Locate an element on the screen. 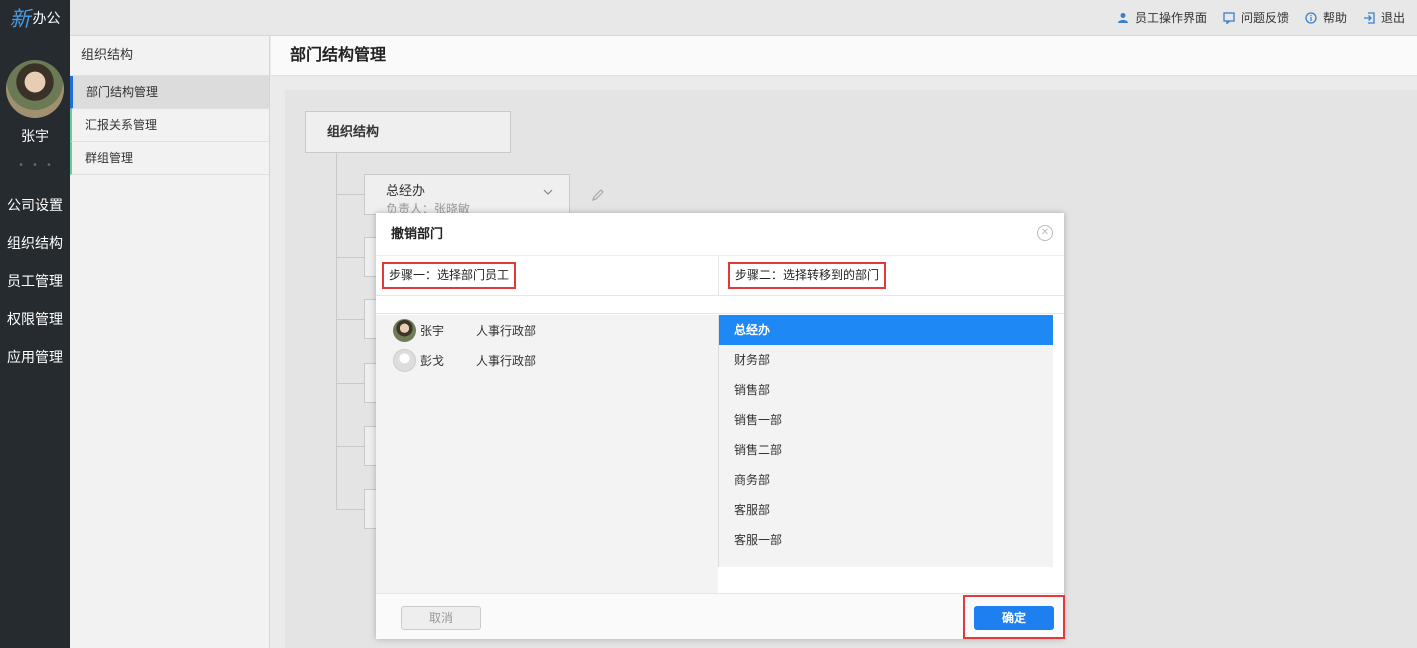 This screenshot has width=1417, height=648. sub-sidebar-title: 组织结构 is located at coordinates (169, 56).